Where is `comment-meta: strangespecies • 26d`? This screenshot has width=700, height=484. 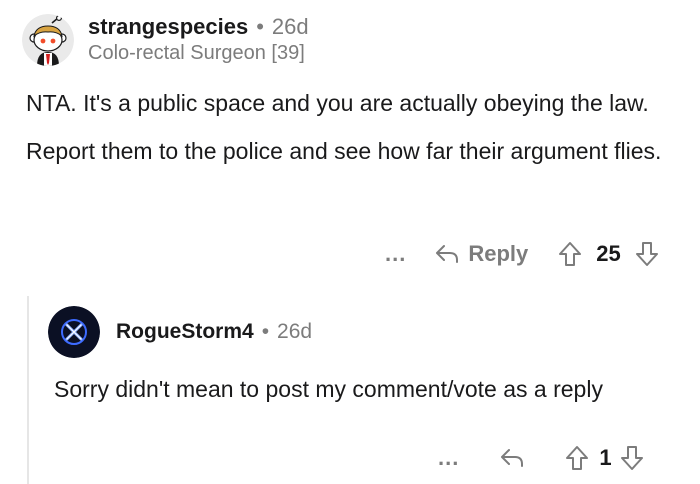
comment-meta: strangespecies • 26d is located at coordinates (198, 27).